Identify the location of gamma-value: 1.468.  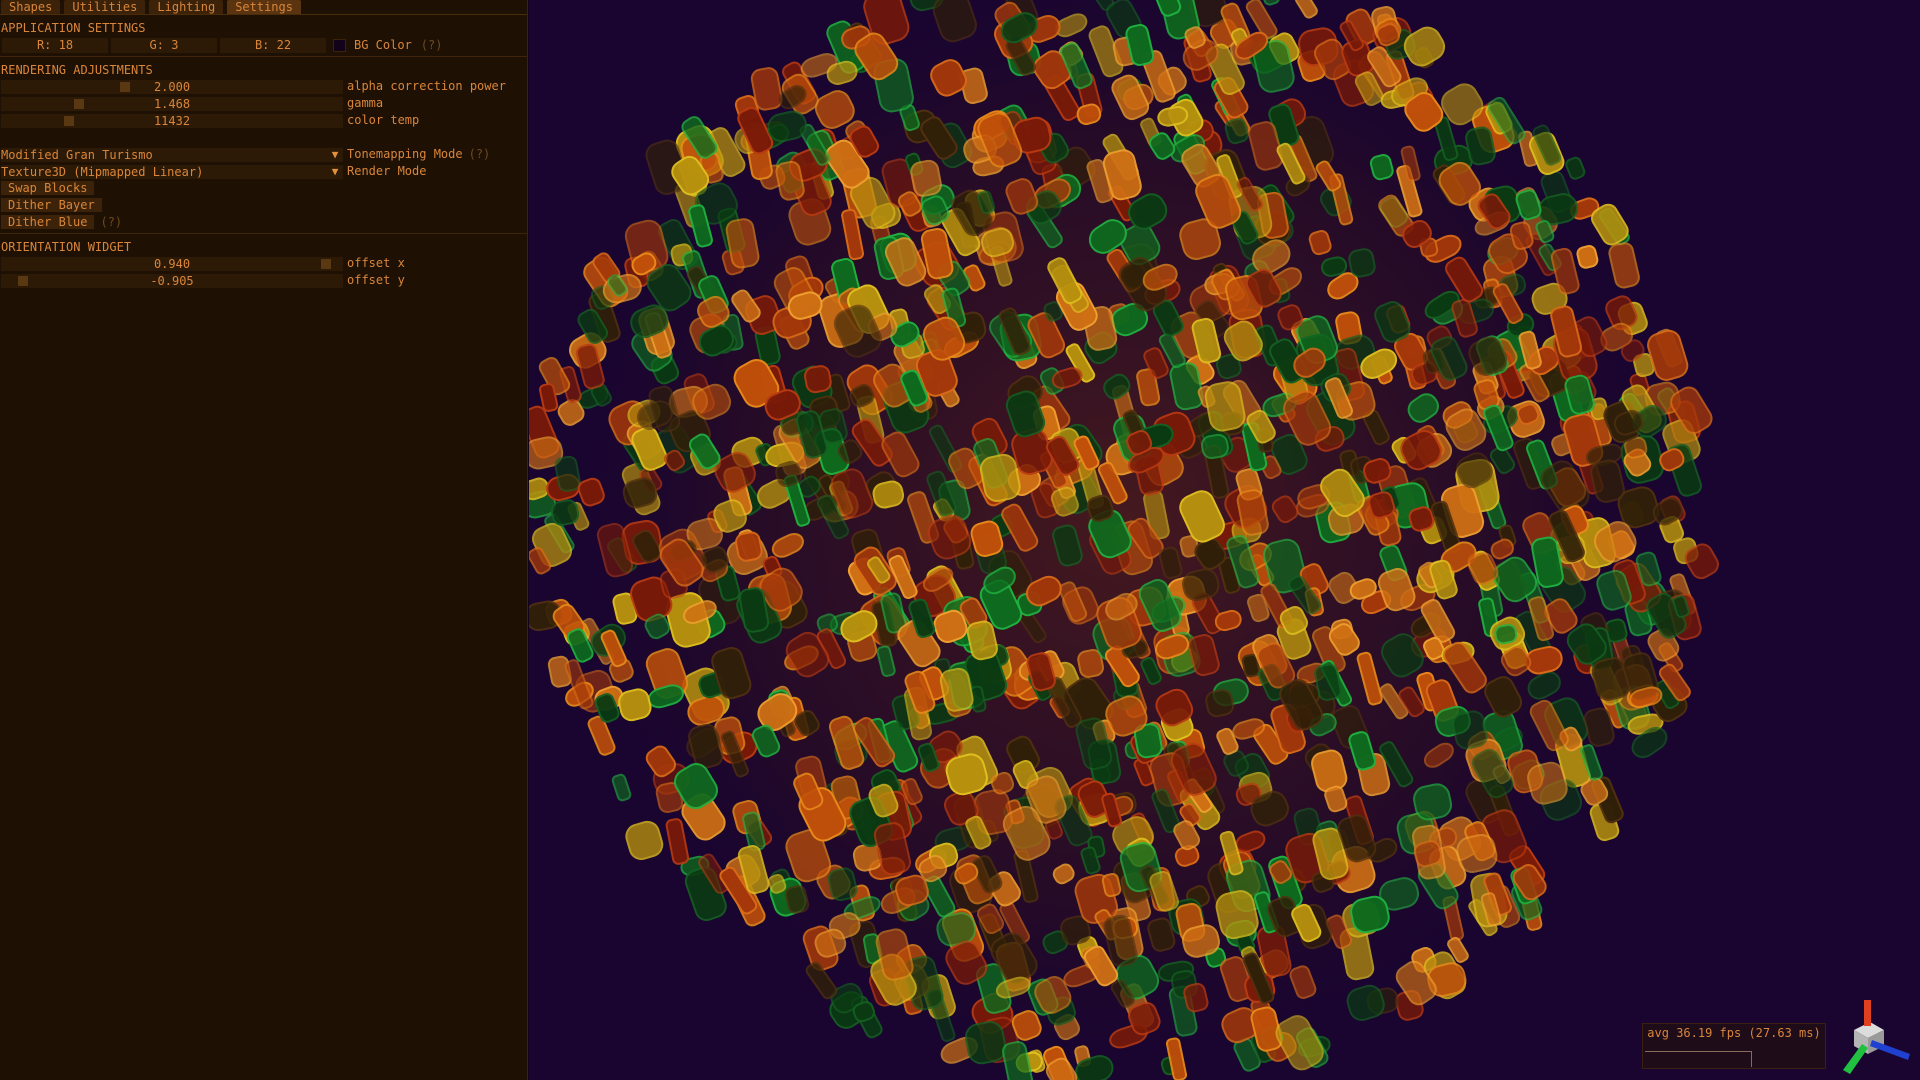
(172, 104).